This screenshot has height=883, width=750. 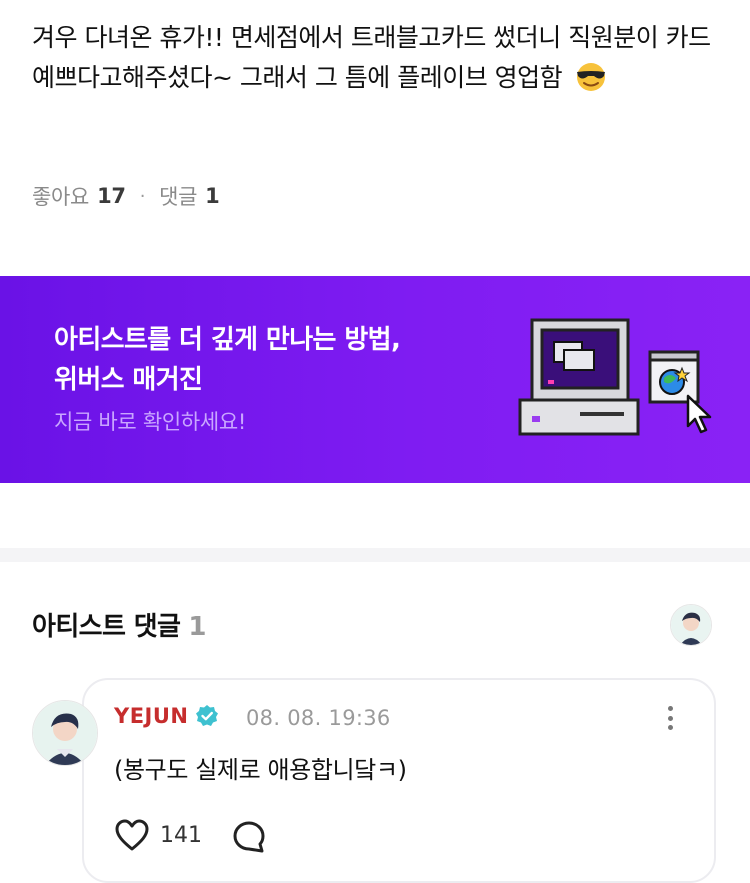 I want to click on comment-author-name: YEJUN, so click(x=151, y=716).